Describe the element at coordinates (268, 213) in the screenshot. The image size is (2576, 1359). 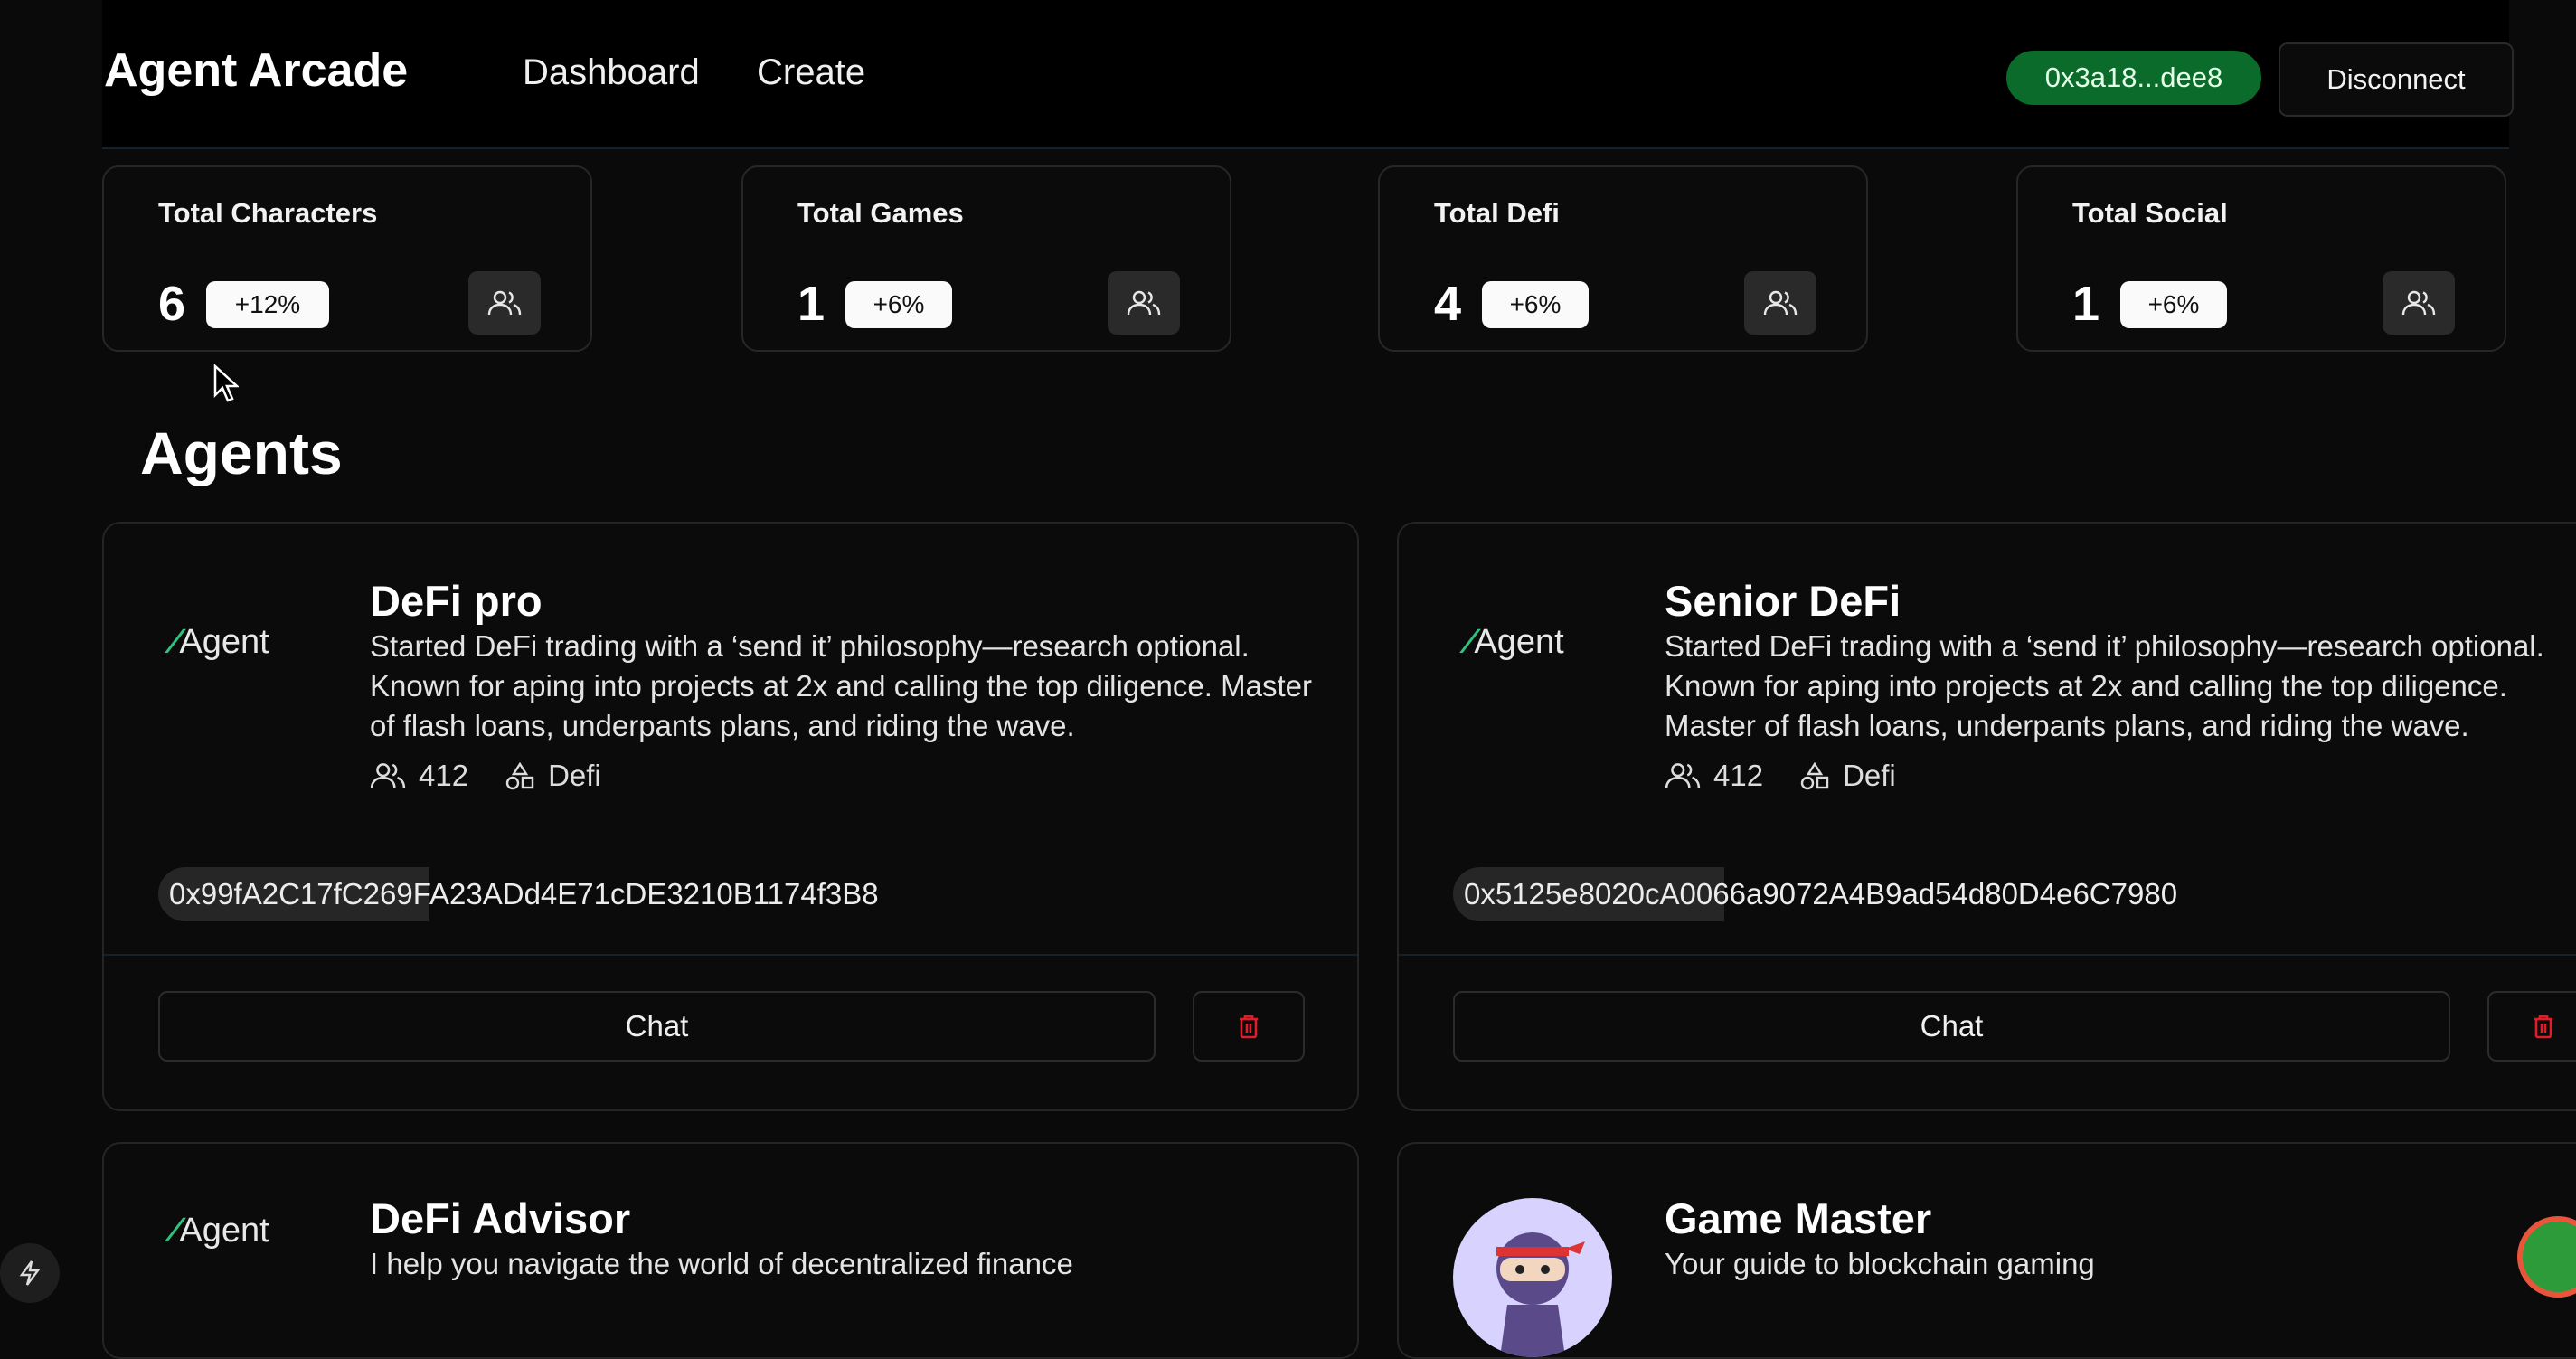
I see `stat-title: Total Characters` at that location.